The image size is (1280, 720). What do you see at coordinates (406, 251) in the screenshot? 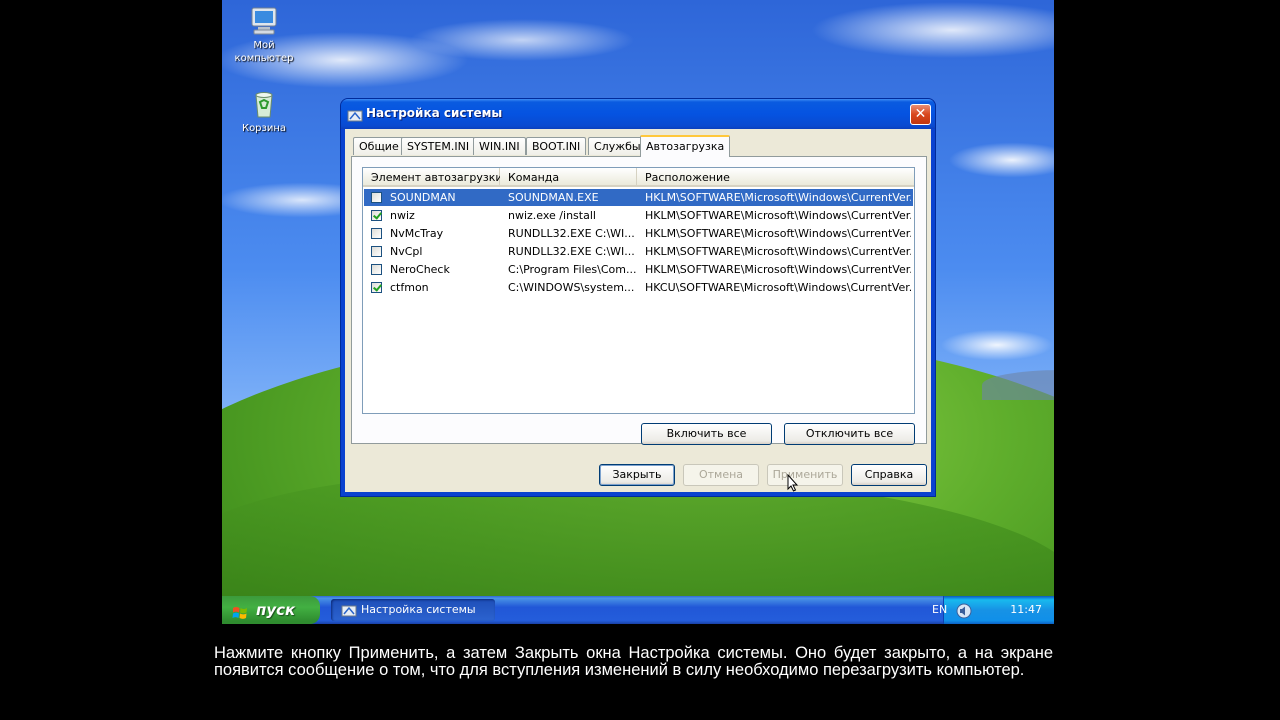
I see `item-name: NvCpl` at bounding box center [406, 251].